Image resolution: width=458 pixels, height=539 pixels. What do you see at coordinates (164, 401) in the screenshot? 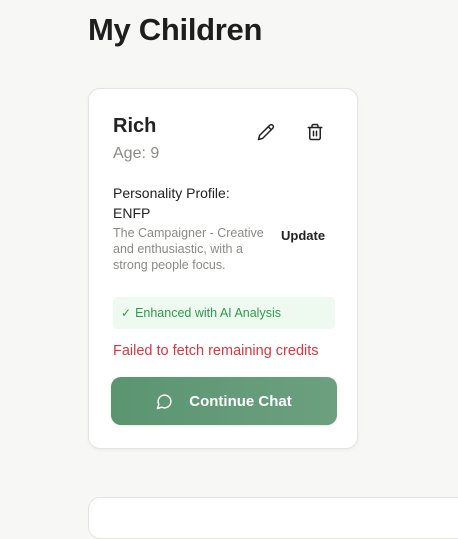
I see `chat-bubble-icon` at bounding box center [164, 401].